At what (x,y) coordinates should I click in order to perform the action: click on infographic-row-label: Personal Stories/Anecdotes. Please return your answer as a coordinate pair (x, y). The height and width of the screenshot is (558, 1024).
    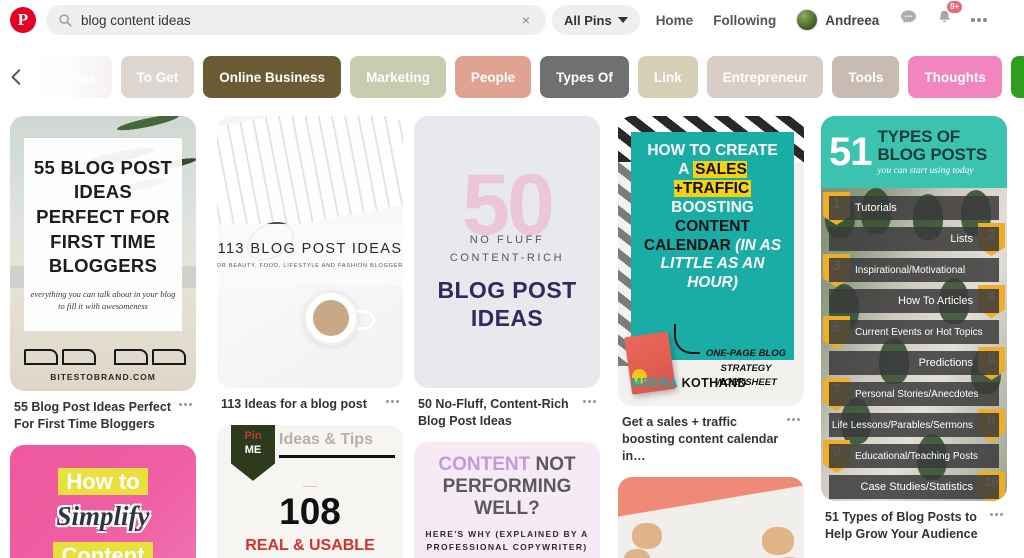
    Looking at the image, I should click on (917, 394).